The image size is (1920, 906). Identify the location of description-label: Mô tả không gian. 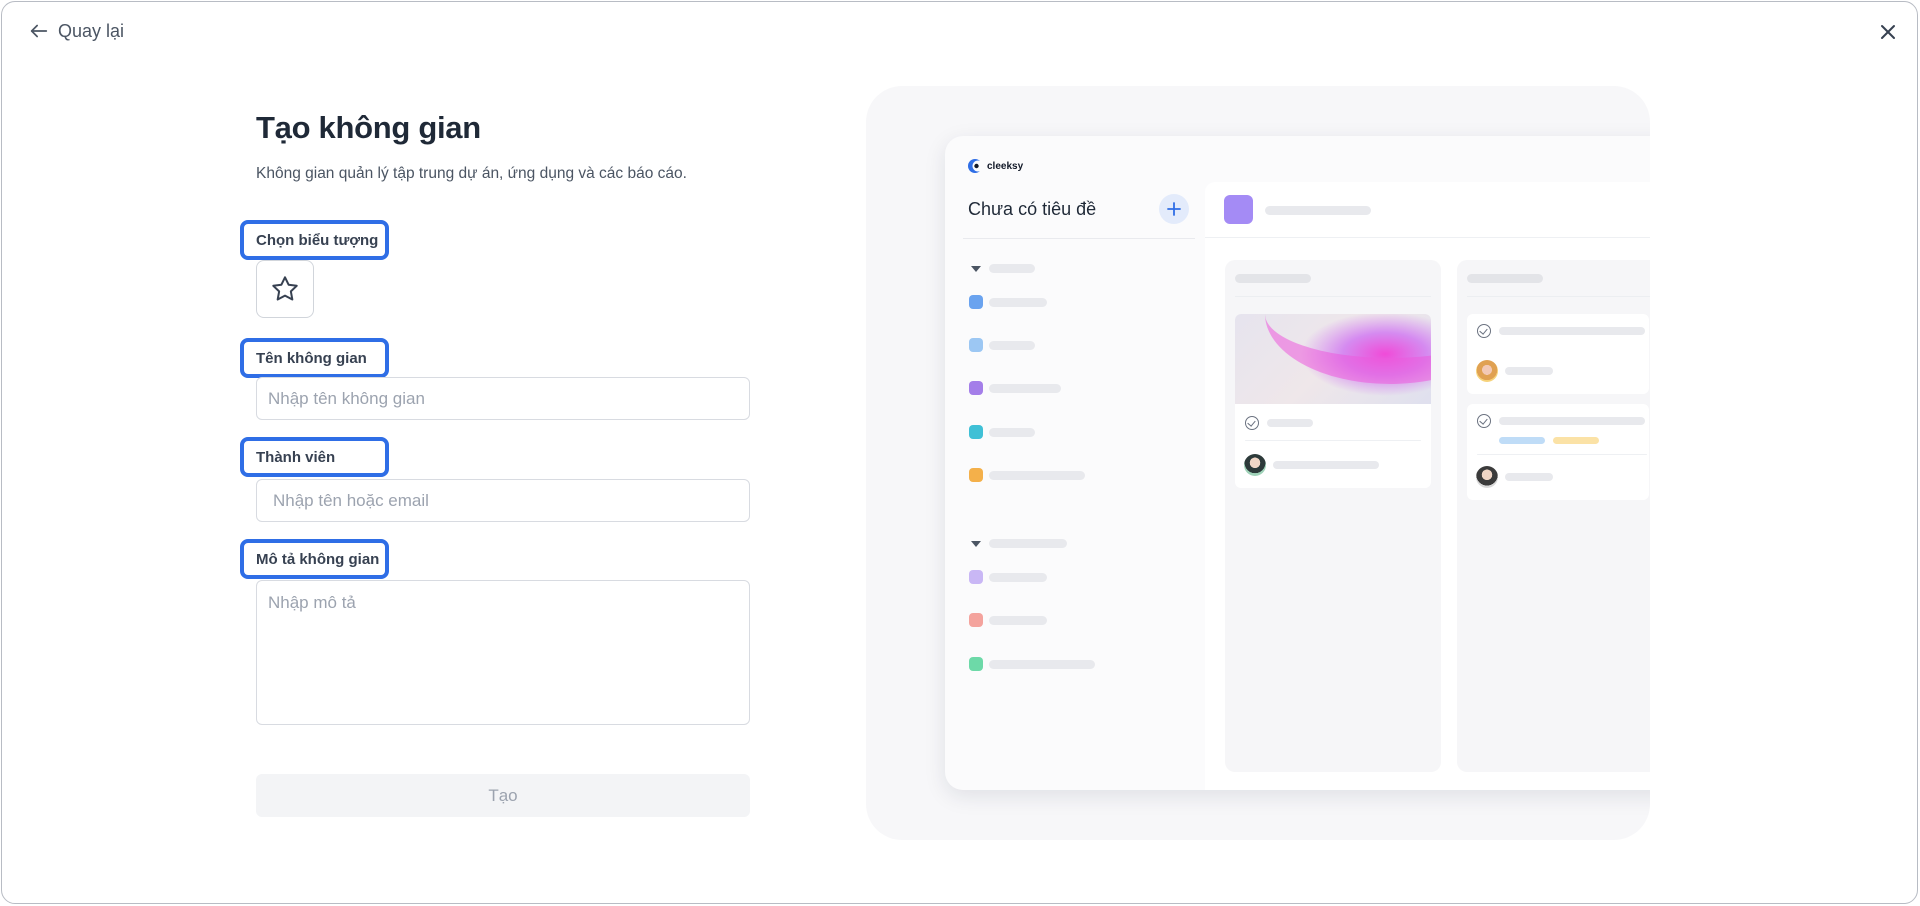
(314, 559).